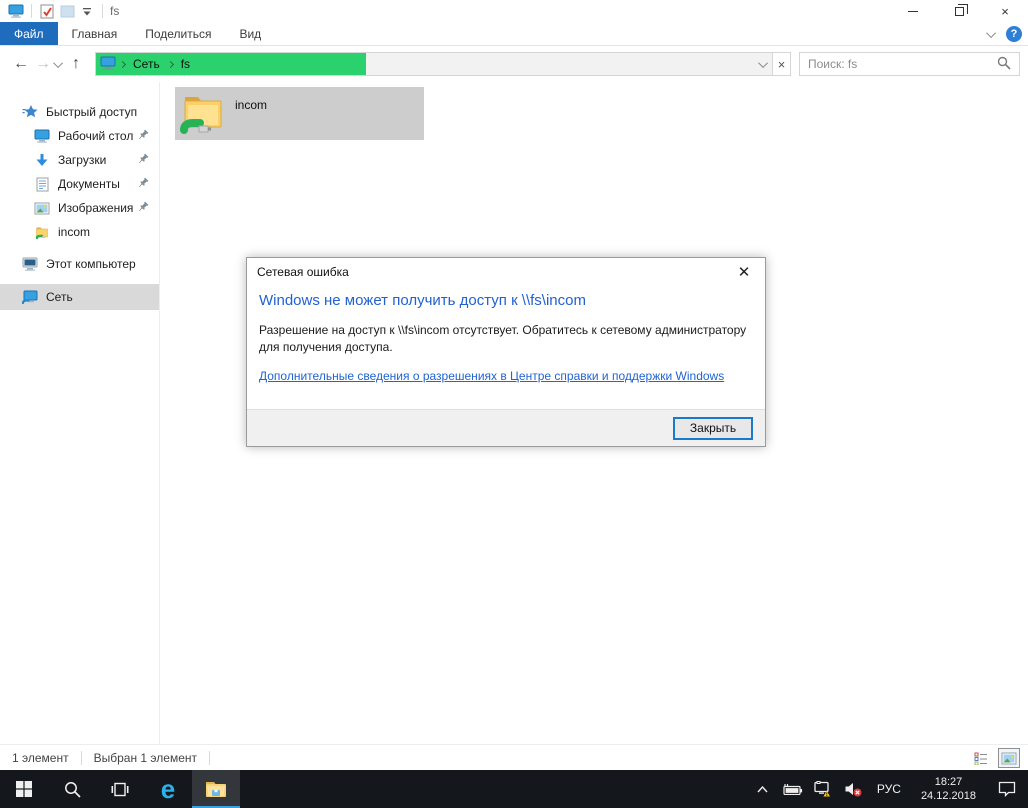  What do you see at coordinates (58, 62) in the screenshot?
I see `recent-locations-icon` at bounding box center [58, 62].